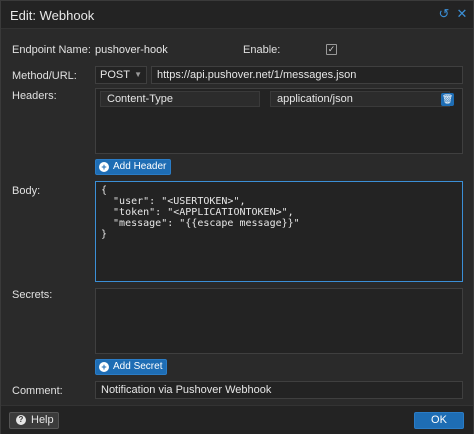 The width and height of the screenshot is (474, 434). What do you see at coordinates (279, 390) in the screenshot?
I see `comment-input: Notification via Pushover Webhook` at bounding box center [279, 390].